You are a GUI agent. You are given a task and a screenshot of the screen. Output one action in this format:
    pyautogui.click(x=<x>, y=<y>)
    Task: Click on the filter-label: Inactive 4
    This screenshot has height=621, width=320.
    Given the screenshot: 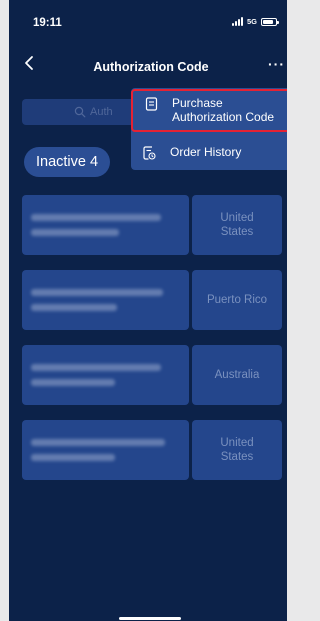 What is the action you would take?
    pyautogui.click(x=67, y=162)
    